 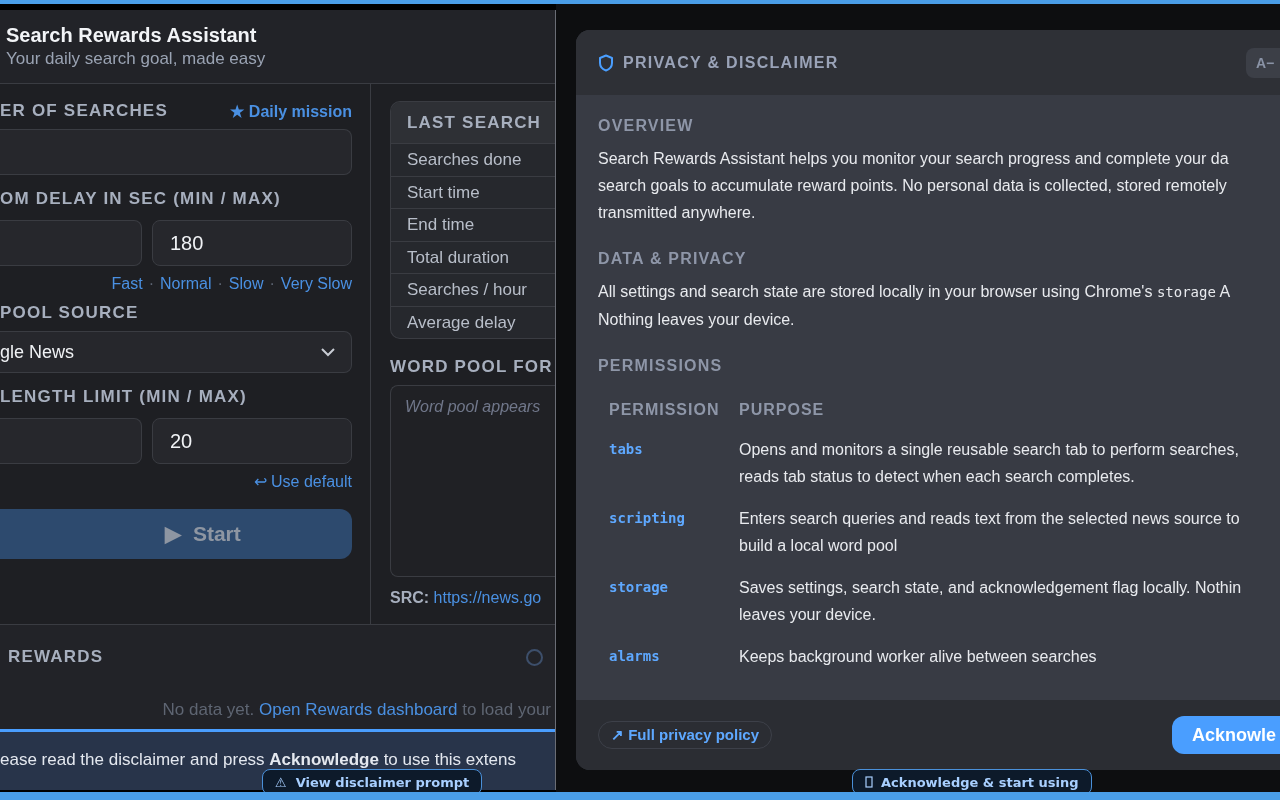 What do you see at coordinates (252, 243) in the screenshot?
I see `max-delay-input: 180` at bounding box center [252, 243].